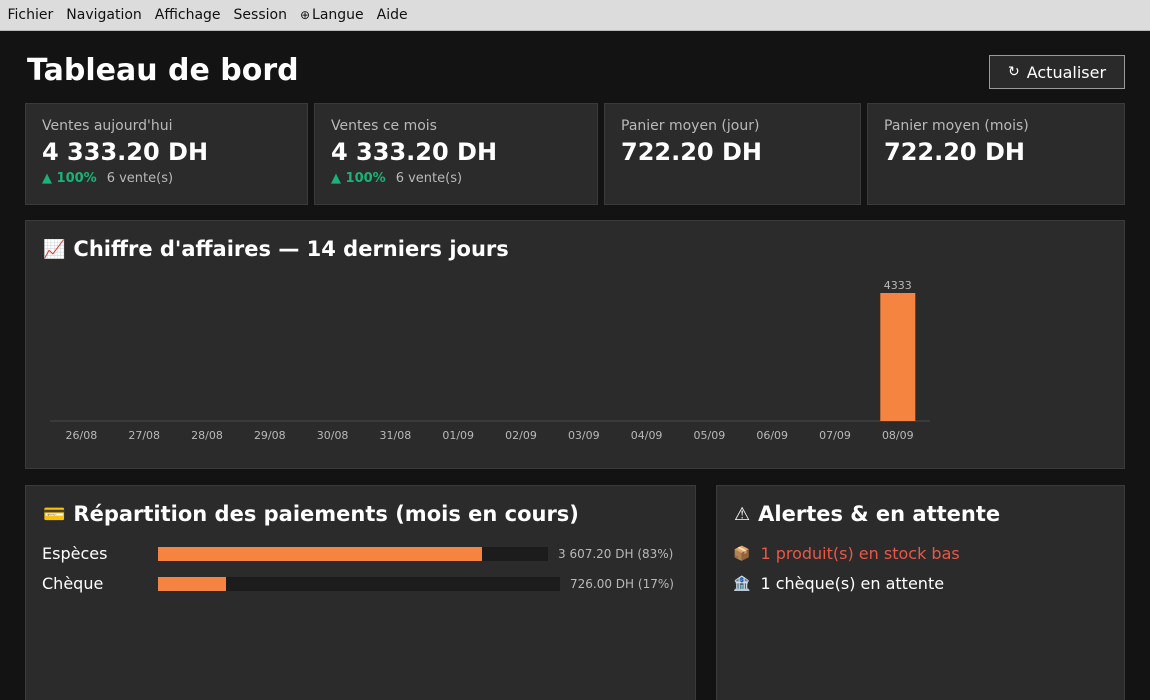 This screenshot has height=700, width=1150. Describe the element at coordinates (187, 15) in the screenshot. I see `menu-affichage: Affichage` at that location.